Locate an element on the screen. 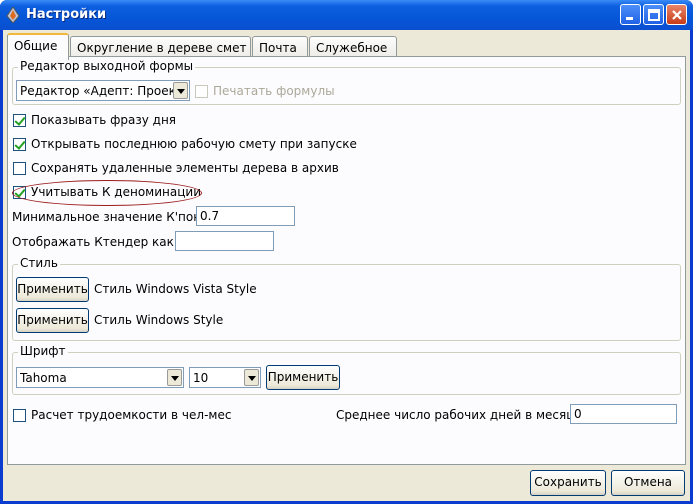 Image resolution: width=693 pixels, height=504 pixels. windows-style-label: Стиль Windows Style is located at coordinates (159, 320).